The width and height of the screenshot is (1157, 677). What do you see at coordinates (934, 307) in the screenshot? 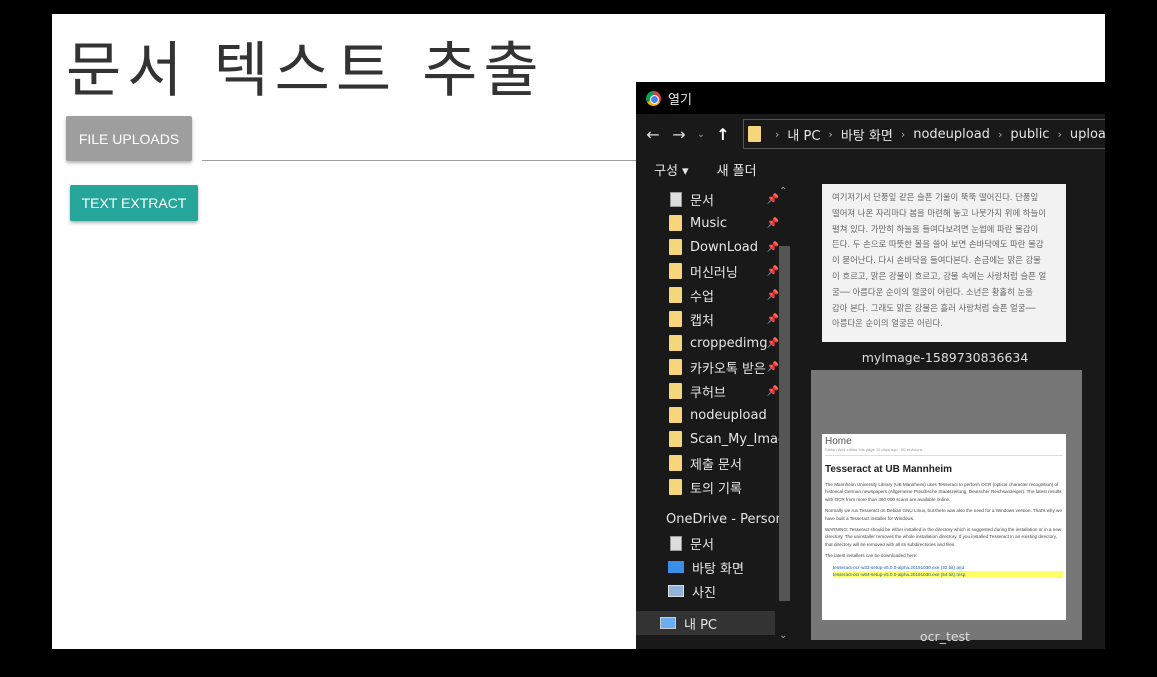
I see `preview-line: 감아 본다. 그래도 맑은 강물은 흘러 사랑처럼 슬픈 얼굴──` at bounding box center [934, 307].